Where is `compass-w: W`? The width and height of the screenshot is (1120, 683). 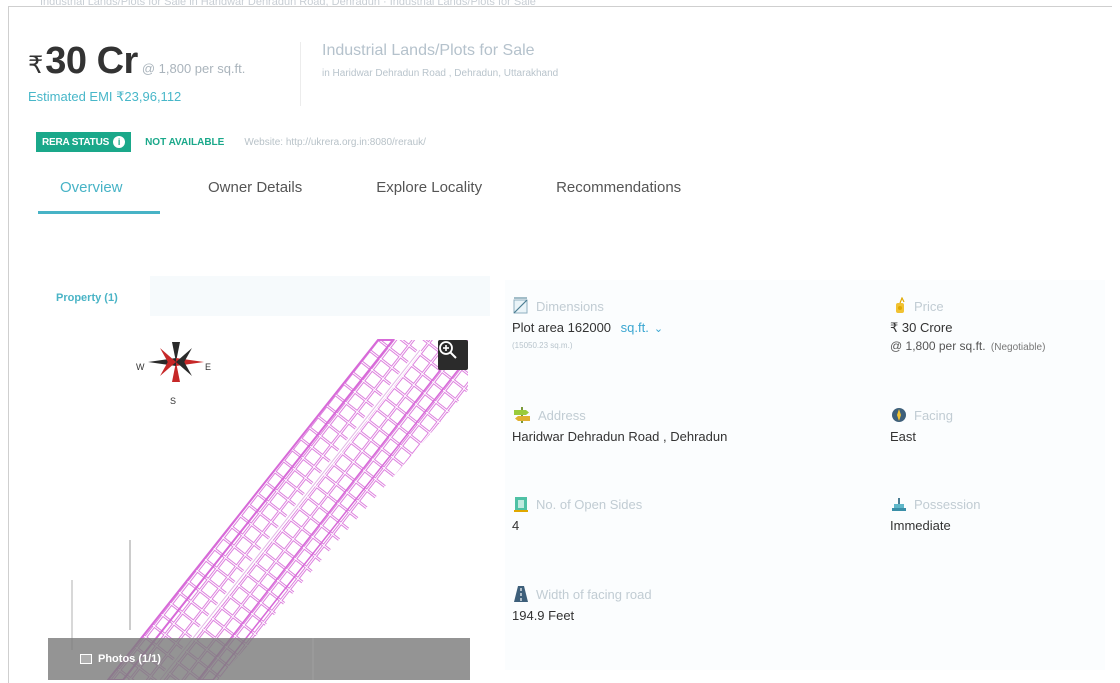 compass-w: W is located at coordinates (140, 367).